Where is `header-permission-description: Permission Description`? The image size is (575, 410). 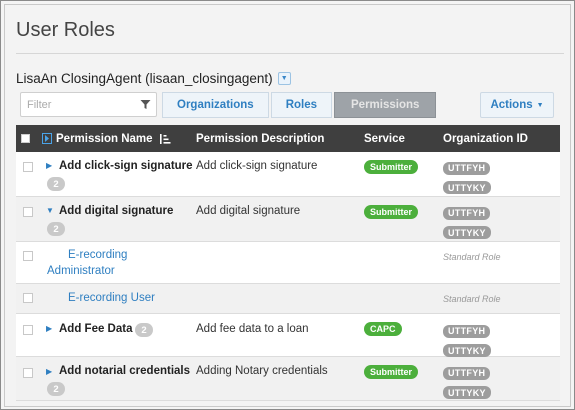 header-permission-description: Permission Description is located at coordinates (260, 138).